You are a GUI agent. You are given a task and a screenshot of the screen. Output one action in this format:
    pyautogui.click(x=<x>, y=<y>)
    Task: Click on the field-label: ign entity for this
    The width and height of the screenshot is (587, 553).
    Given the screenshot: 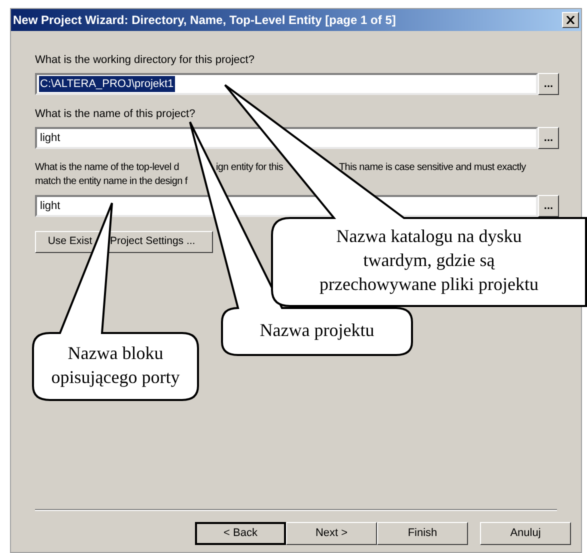 What is the action you would take?
    pyautogui.click(x=250, y=168)
    